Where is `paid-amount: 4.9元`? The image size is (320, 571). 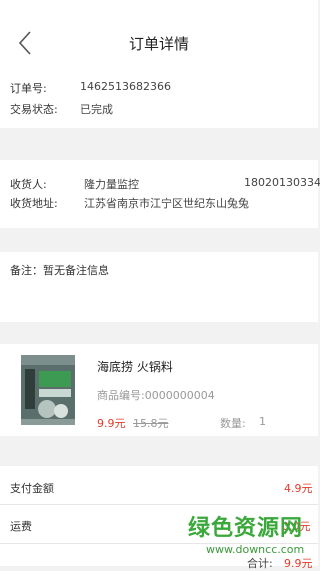 paid-amount: 4.9元 is located at coordinates (298, 488).